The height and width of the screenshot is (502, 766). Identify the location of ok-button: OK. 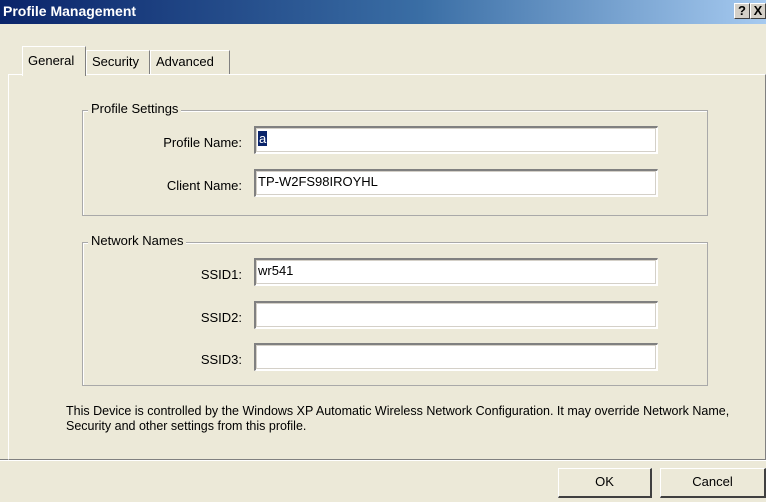
(605, 483).